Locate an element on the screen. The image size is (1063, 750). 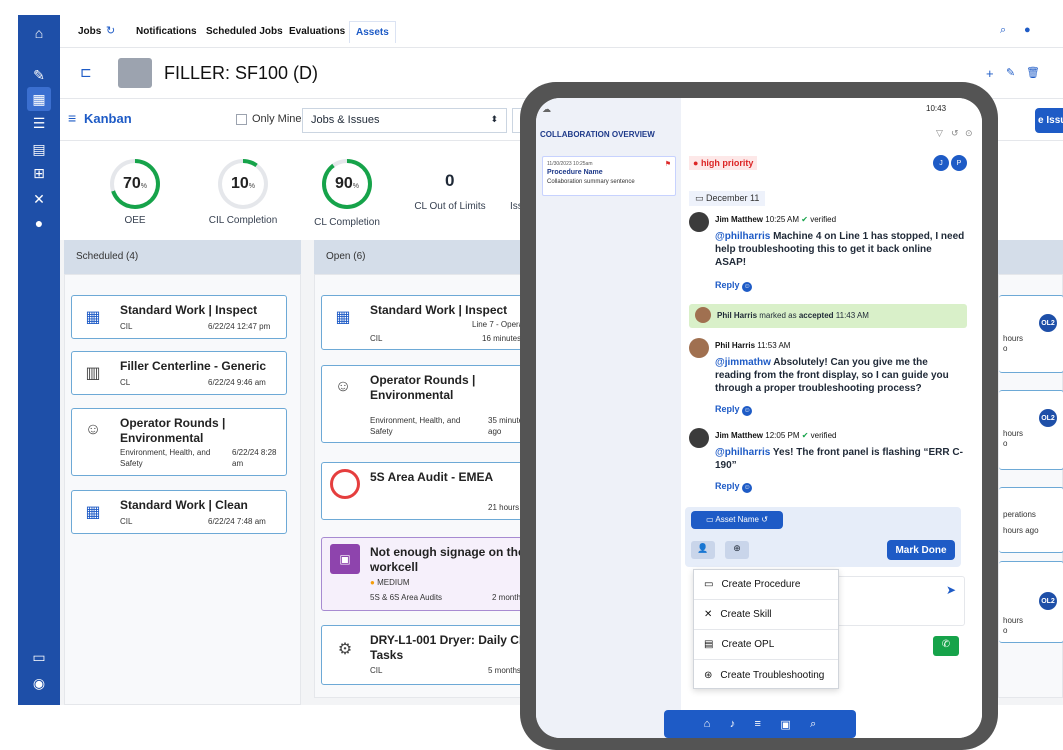
verified-label: verified is located at coordinates (823, 219).